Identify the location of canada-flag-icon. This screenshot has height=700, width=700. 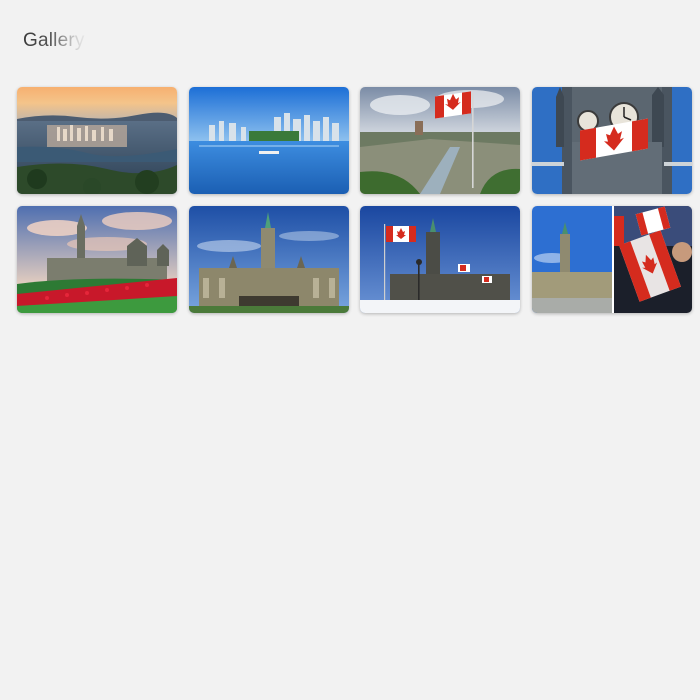
(401, 234).